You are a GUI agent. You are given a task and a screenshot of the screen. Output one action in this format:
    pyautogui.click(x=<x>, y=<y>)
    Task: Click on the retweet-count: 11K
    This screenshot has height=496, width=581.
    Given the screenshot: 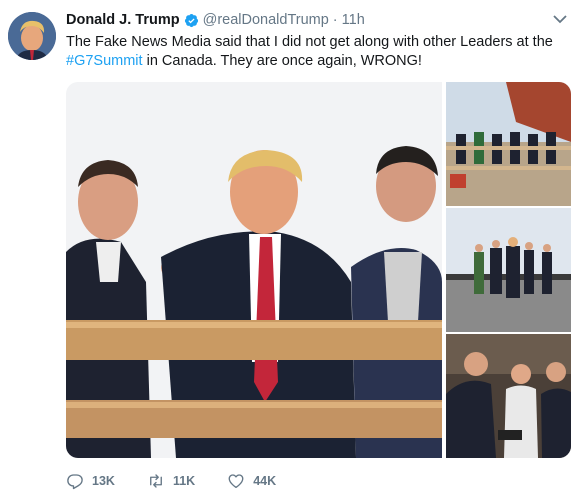 What is the action you would take?
    pyautogui.click(x=184, y=481)
    